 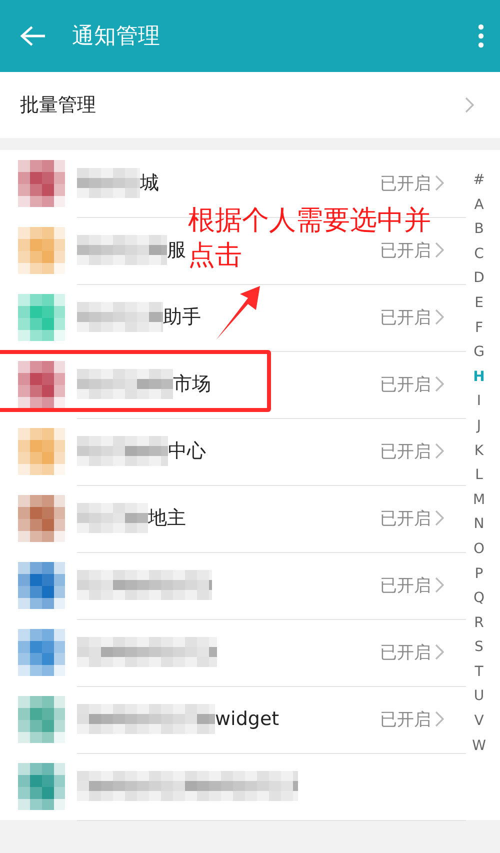 What do you see at coordinates (479, 426) in the screenshot?
I see `index-letter: J` at bounding box center [479, 426].